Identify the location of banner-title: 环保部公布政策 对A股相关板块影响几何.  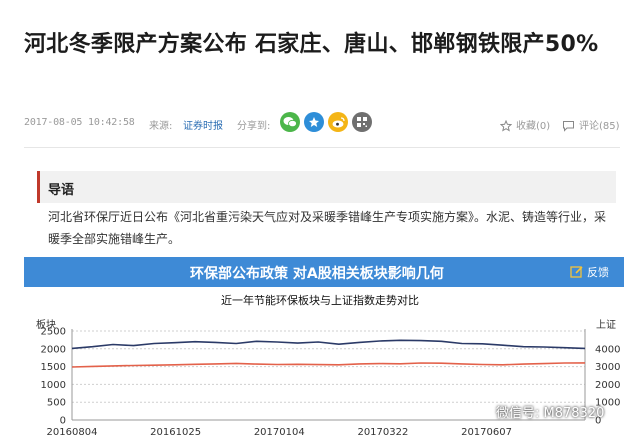
(317, 274).